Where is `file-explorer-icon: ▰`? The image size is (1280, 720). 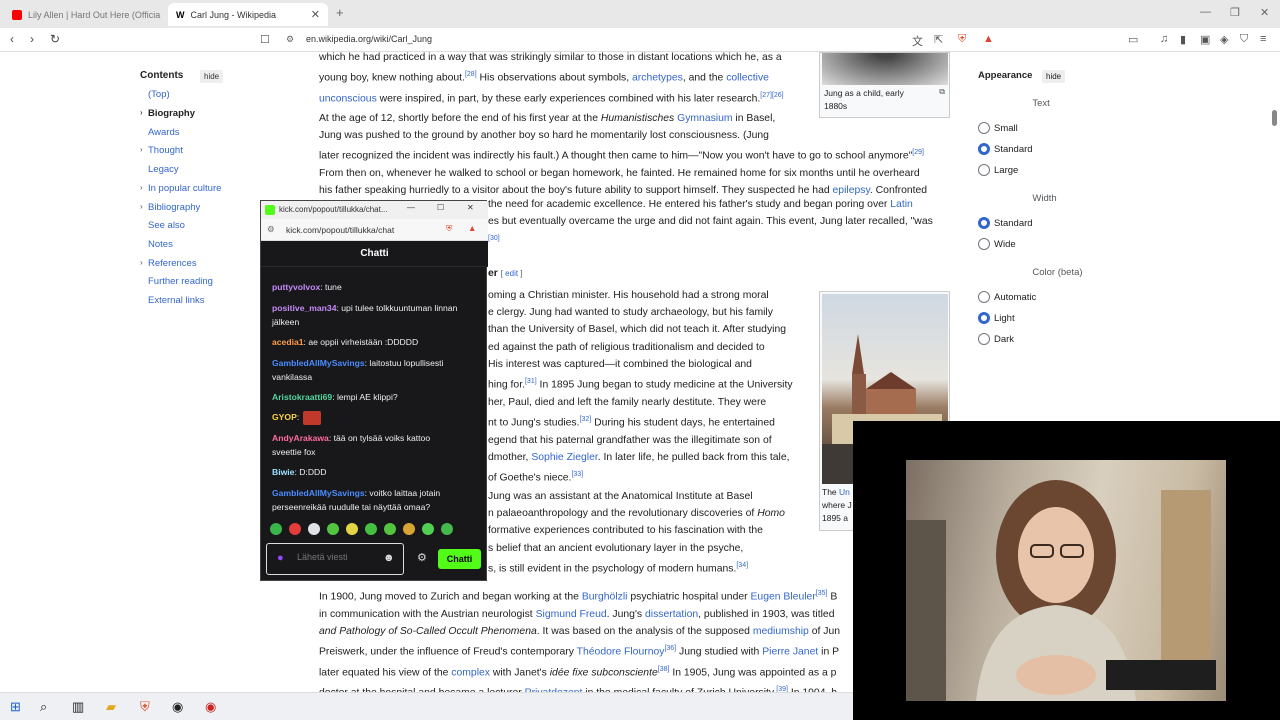 file-explorer-icon: ▰ is located at coordinates (111, 707).